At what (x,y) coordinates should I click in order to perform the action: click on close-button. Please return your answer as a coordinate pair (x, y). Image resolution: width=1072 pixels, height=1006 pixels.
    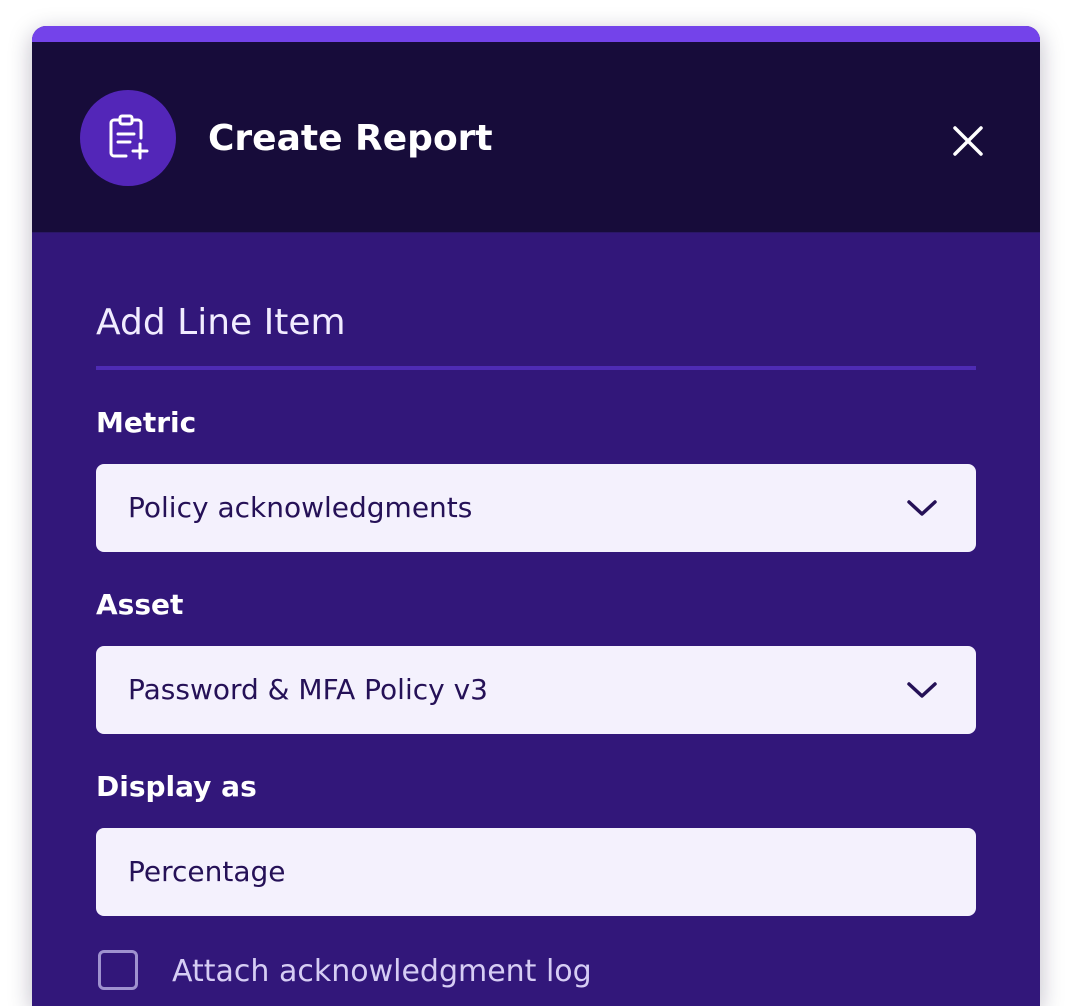
    Looking at the image, I should click on (968, 141).